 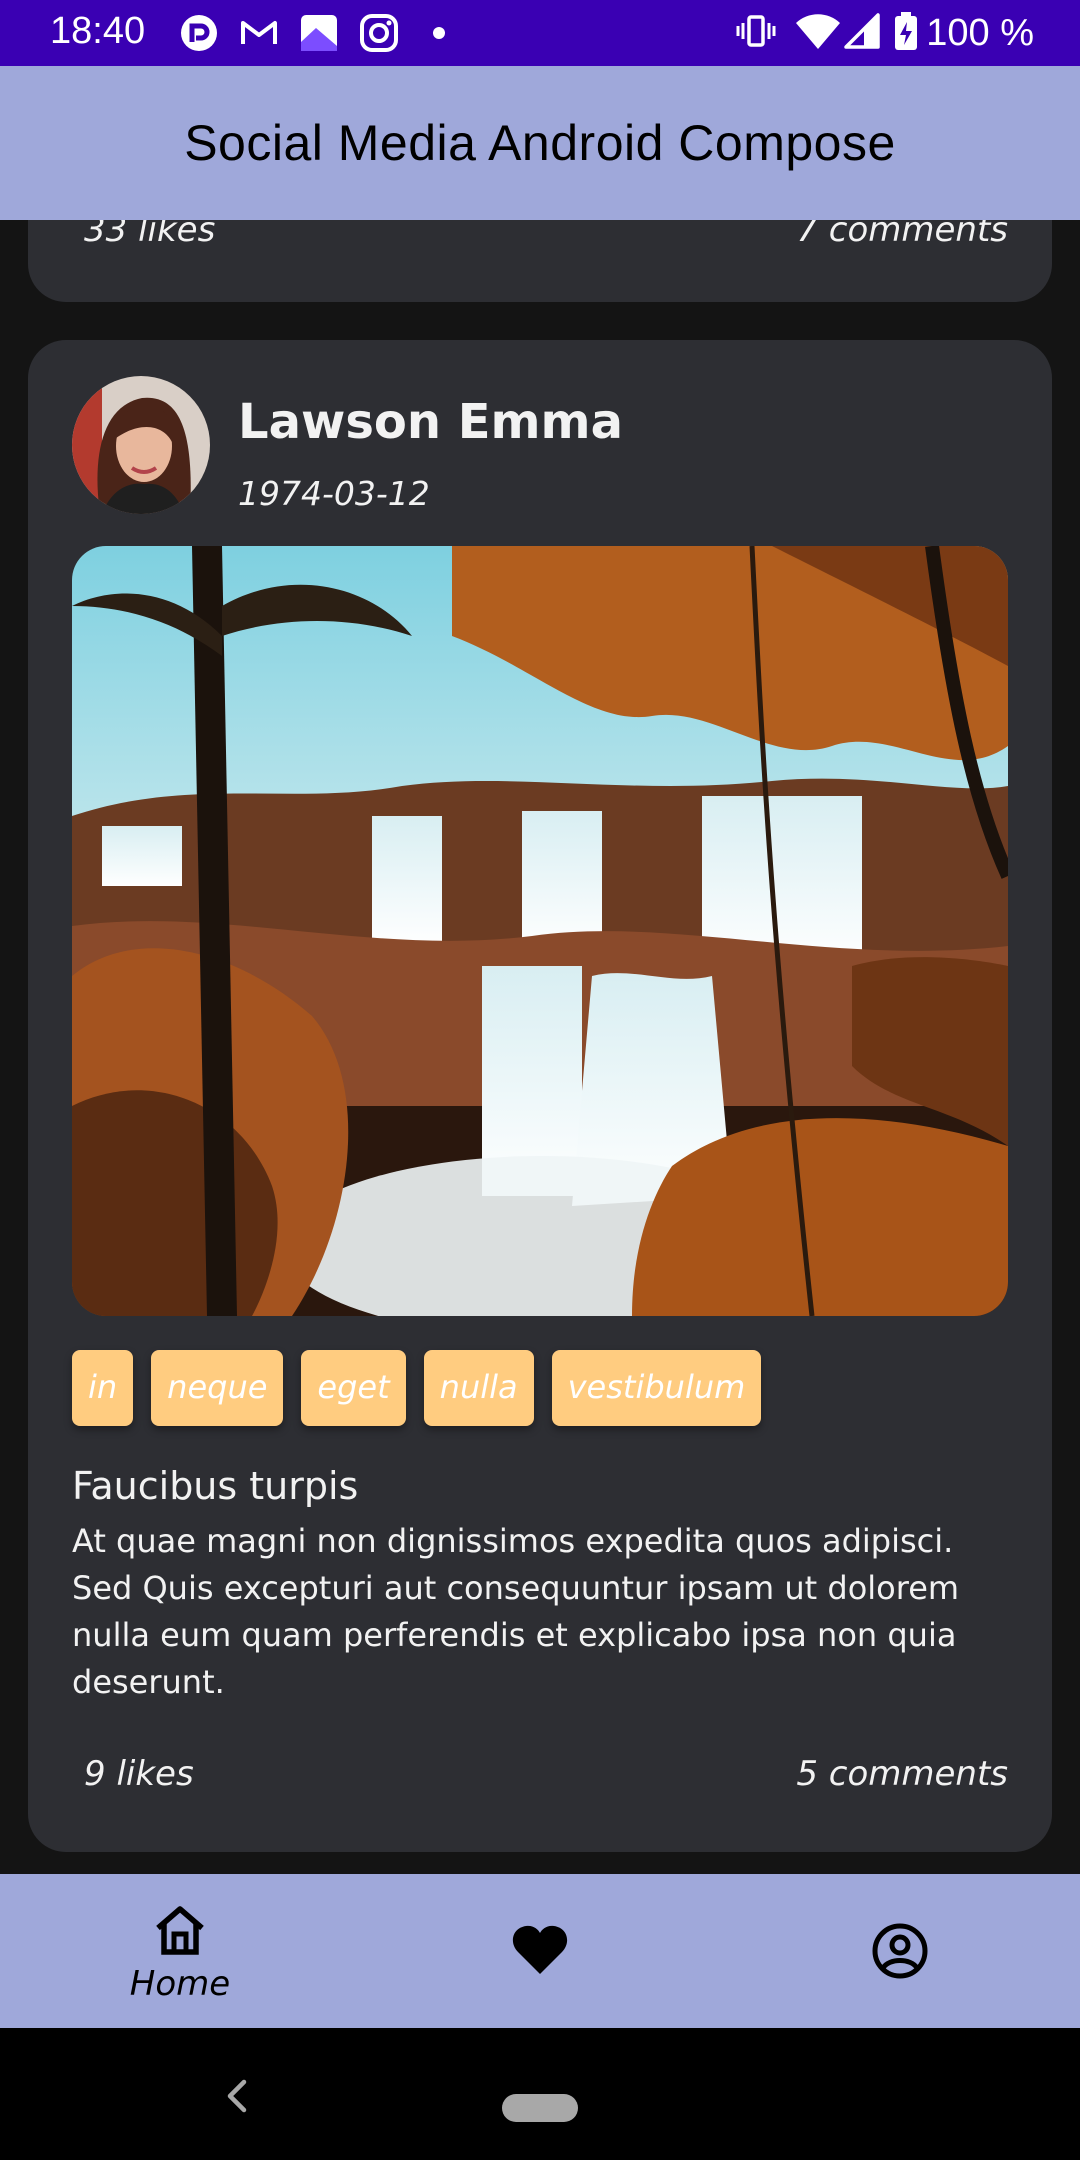 I want to click on author-name: Lawson Emma, so click(x=430, y=422).